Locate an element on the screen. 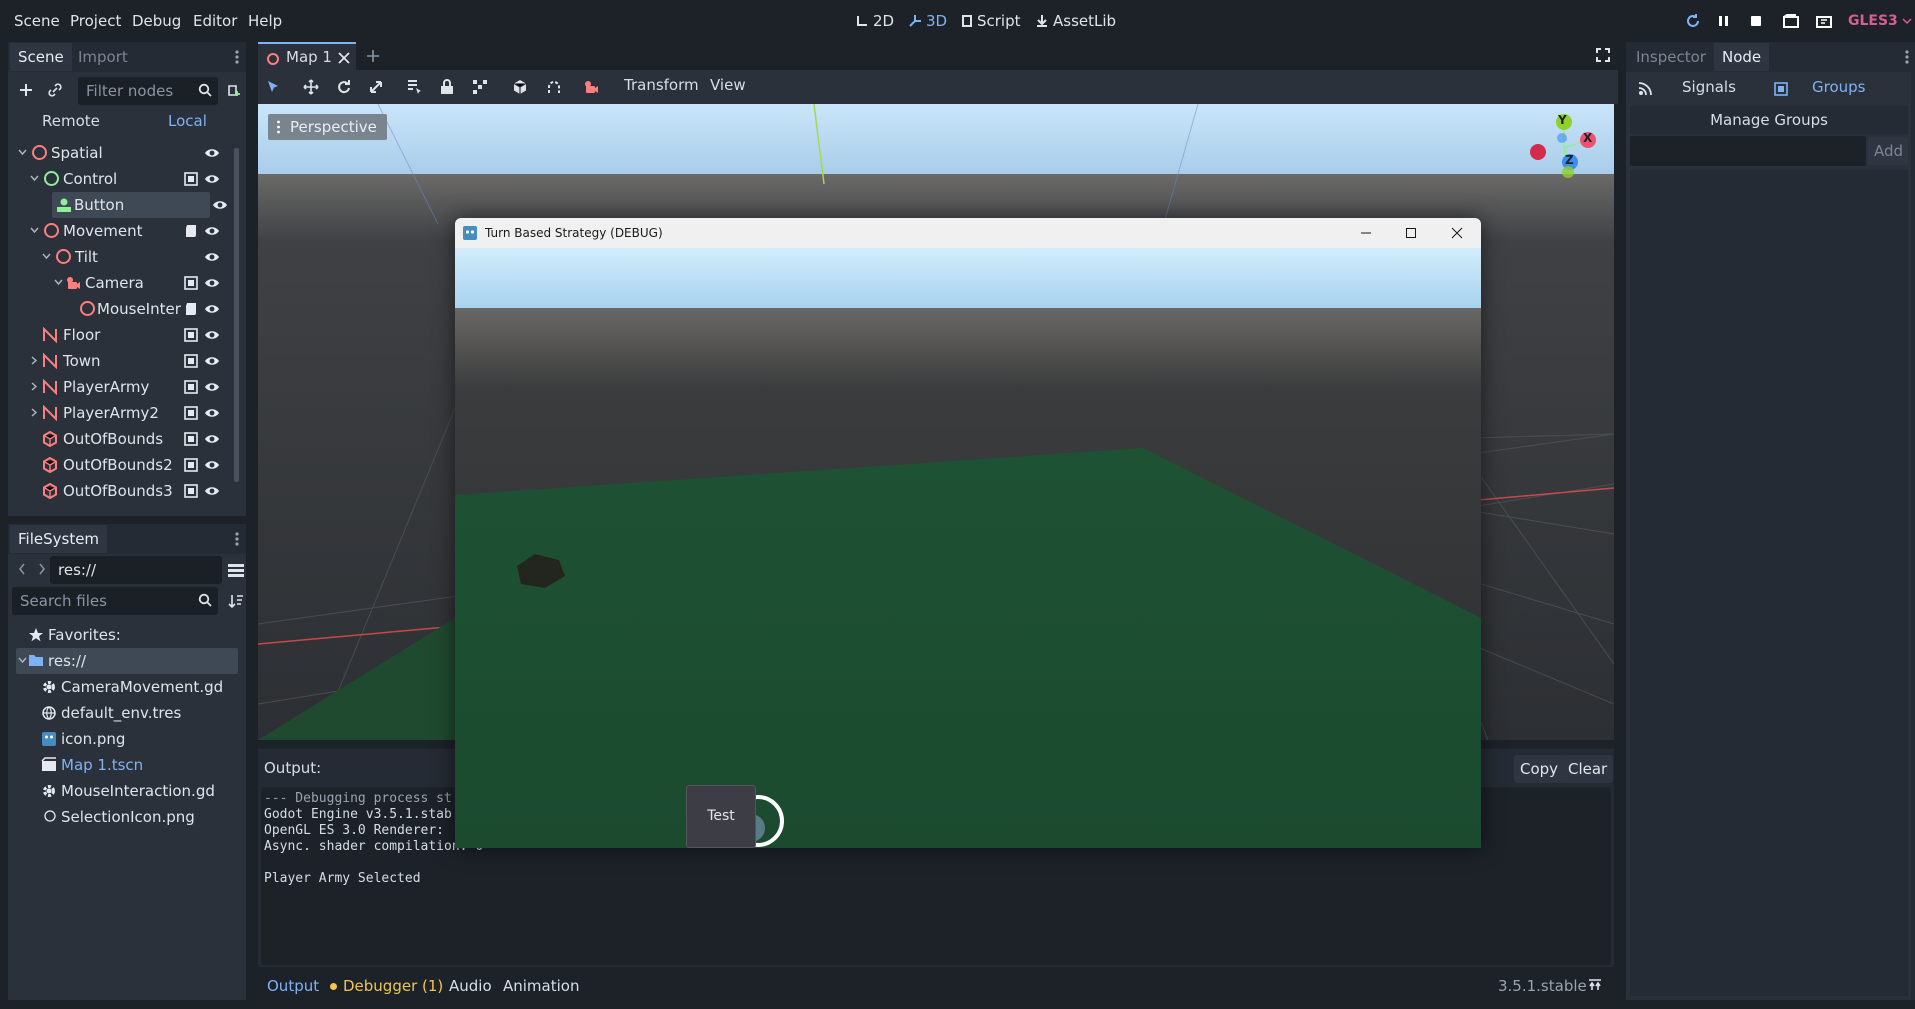 This screenshot has height=1009, width=1915. add-tab-icon is located at coordinates (373, 56).